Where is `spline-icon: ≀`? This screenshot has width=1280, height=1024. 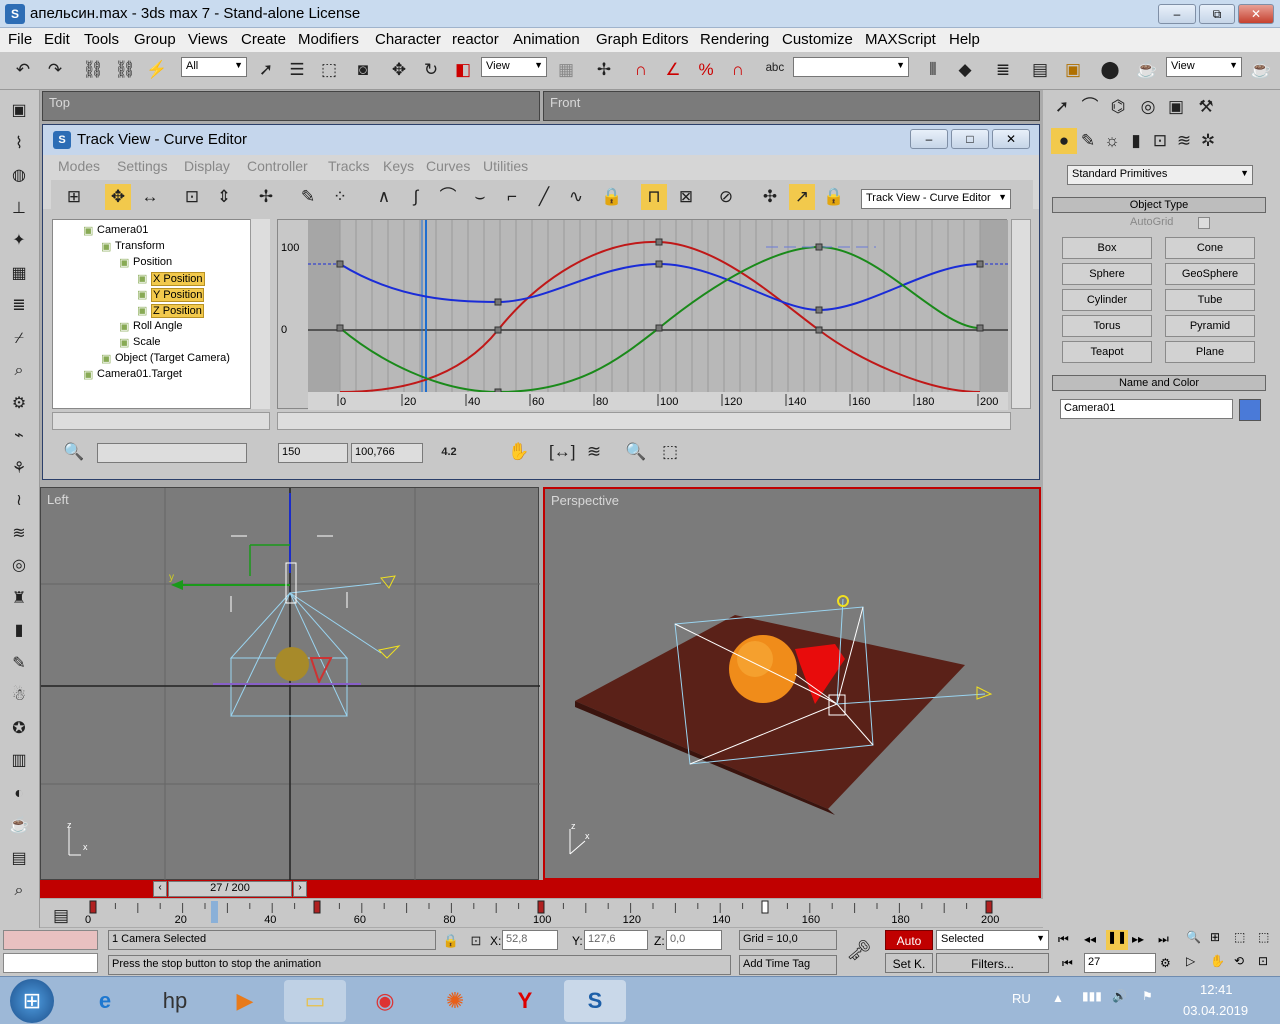
spline-icon: ≀ is located at coordinates (19, 501).